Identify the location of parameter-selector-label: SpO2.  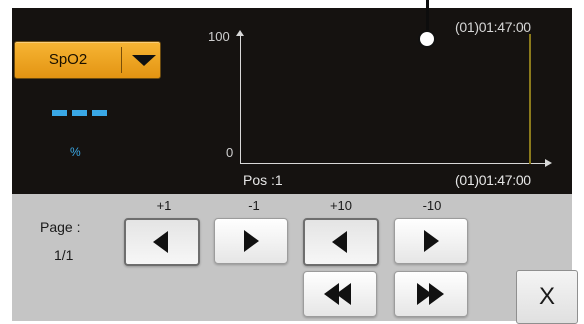
(68, 59).